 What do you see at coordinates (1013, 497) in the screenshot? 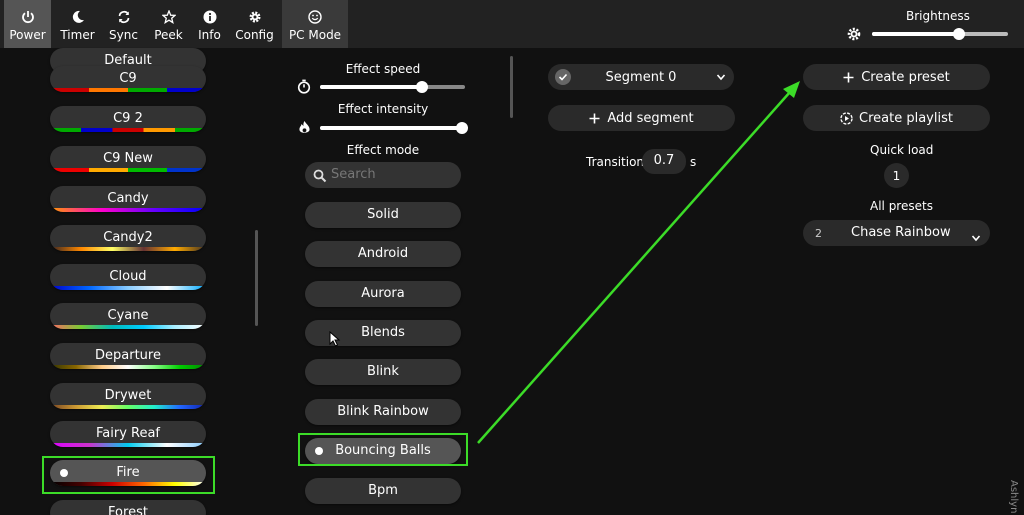
I see `watermark: Ashlyn` at bounding box center [1013, 497].